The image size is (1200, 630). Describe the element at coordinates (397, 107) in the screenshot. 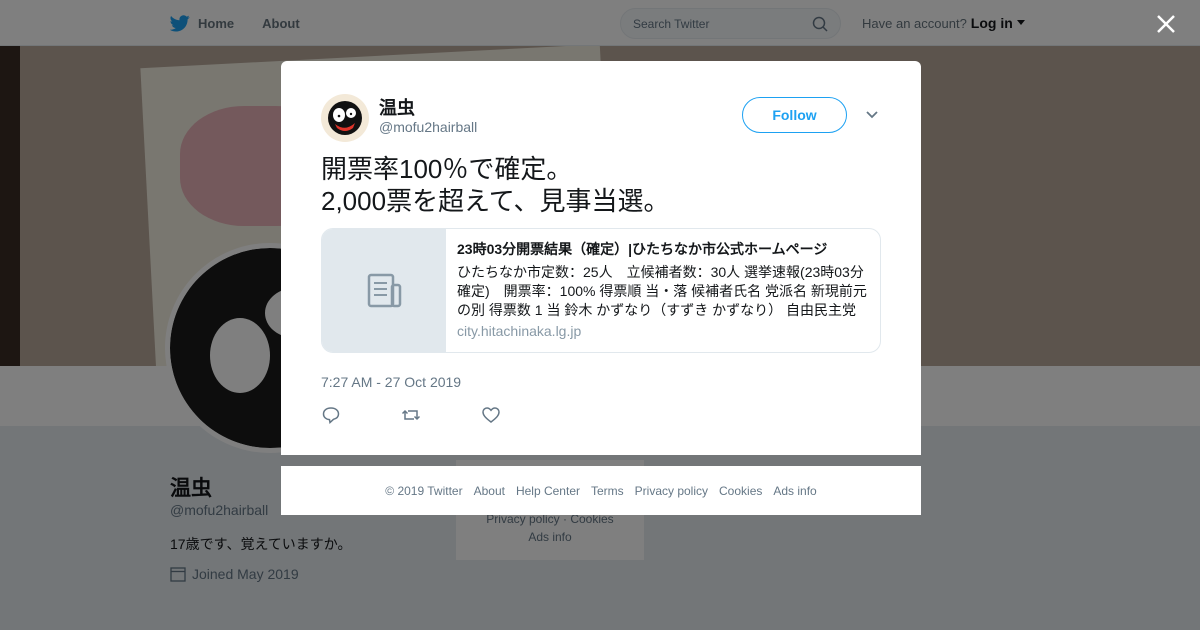

I see `author-name: 温虫` at that location.